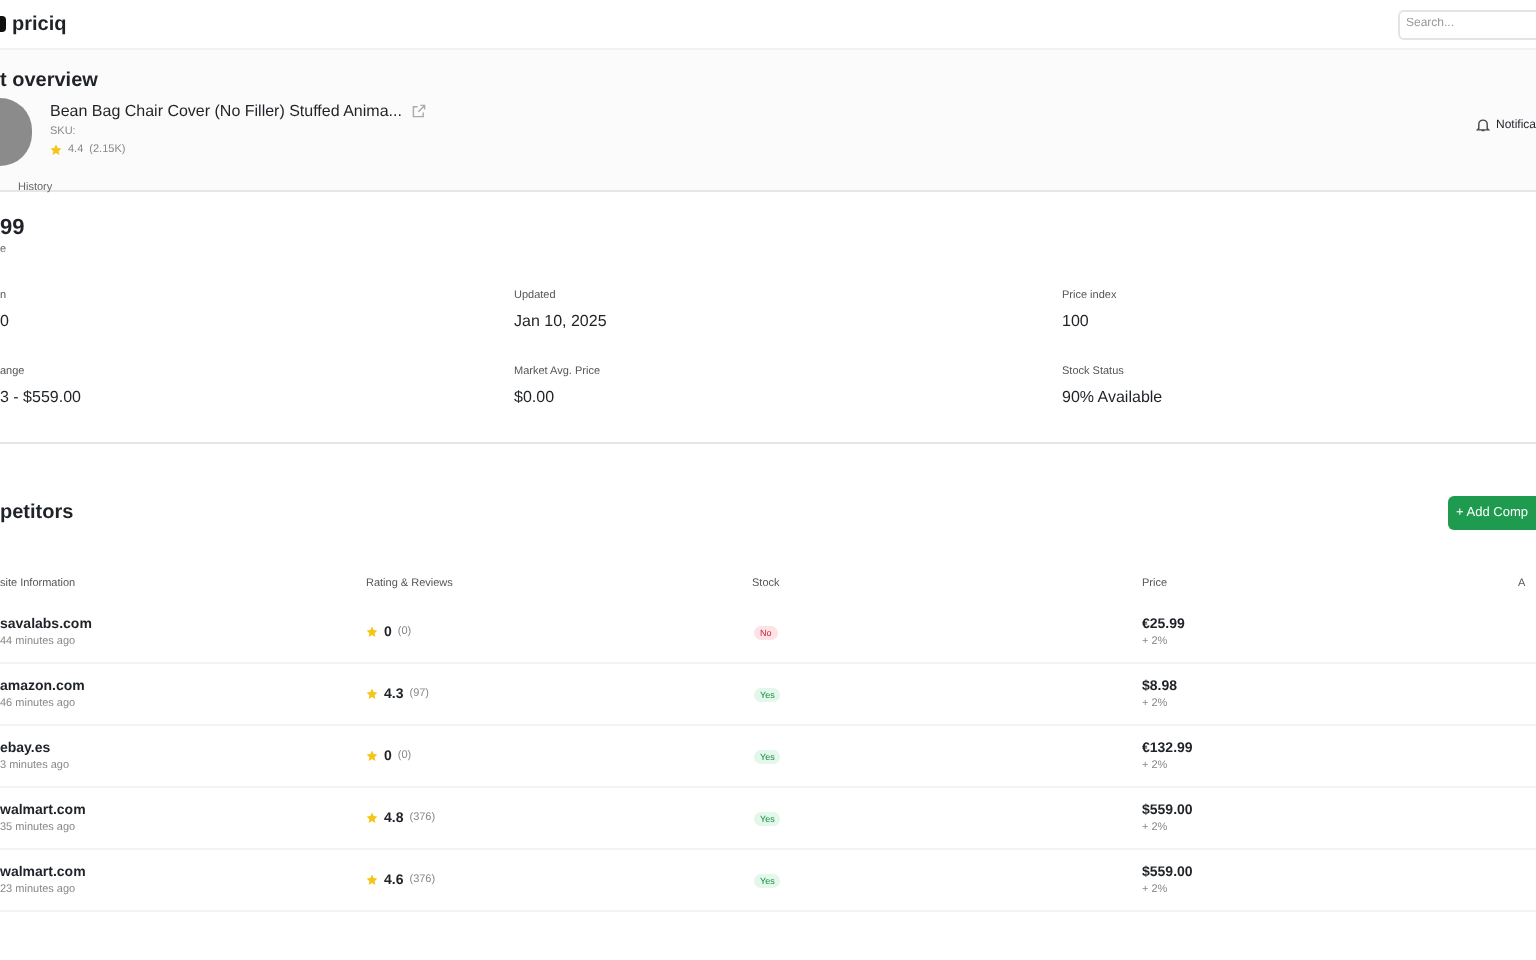  I want to click on product-photo-placeholder, so click(16, 132).